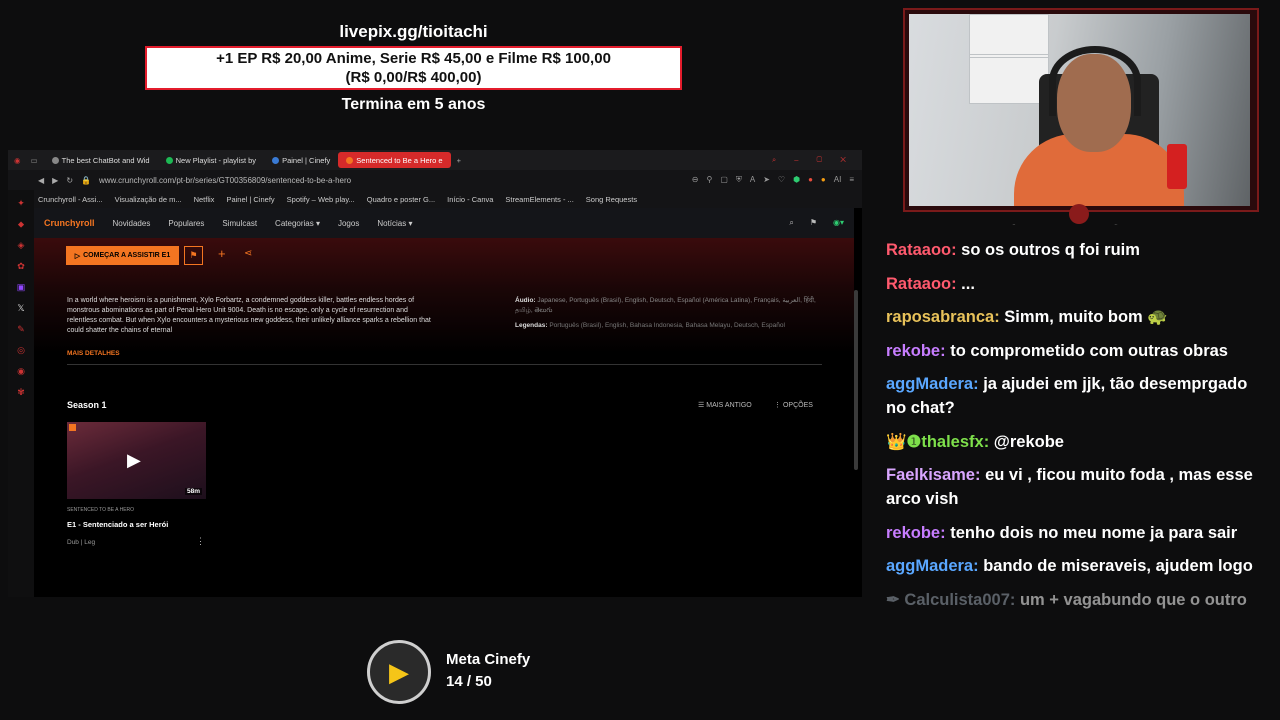 This screenshot has width=1280, height=720. What do you see at coordinates (21, 287) in the screenshot?
I see `twitch-icon: ▣` at bounding box center [21, 287].